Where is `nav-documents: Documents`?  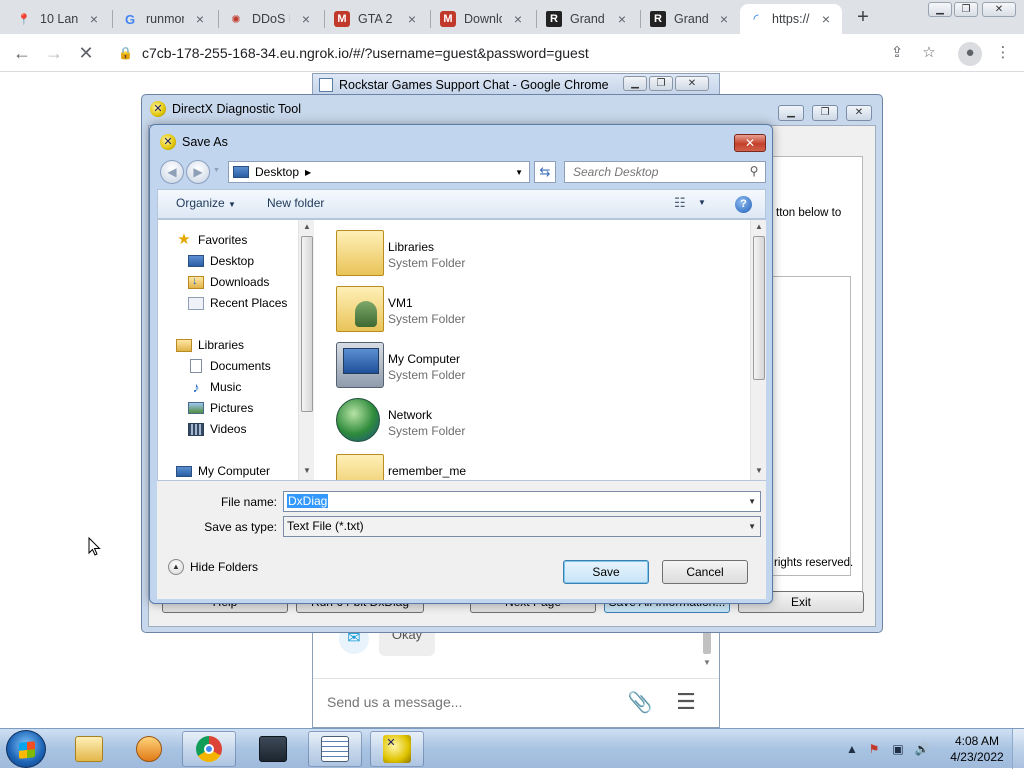 nav-documents: Documents is located at coordinates (229, 366).